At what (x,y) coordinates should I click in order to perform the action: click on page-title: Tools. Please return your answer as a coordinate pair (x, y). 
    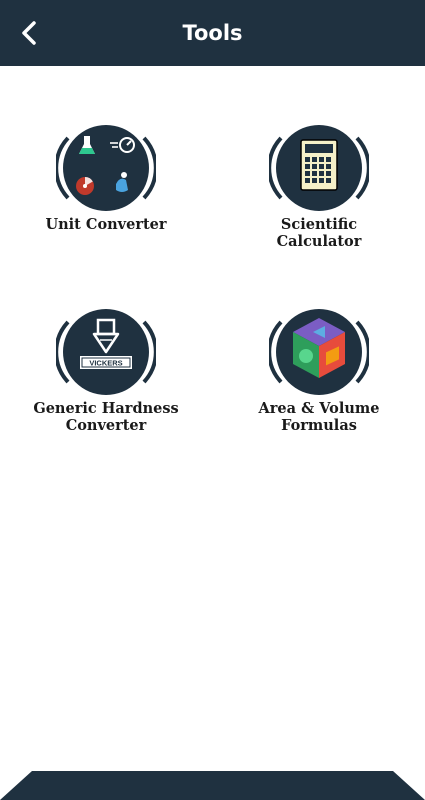
    Looking at the image, I should click on (212, 33).